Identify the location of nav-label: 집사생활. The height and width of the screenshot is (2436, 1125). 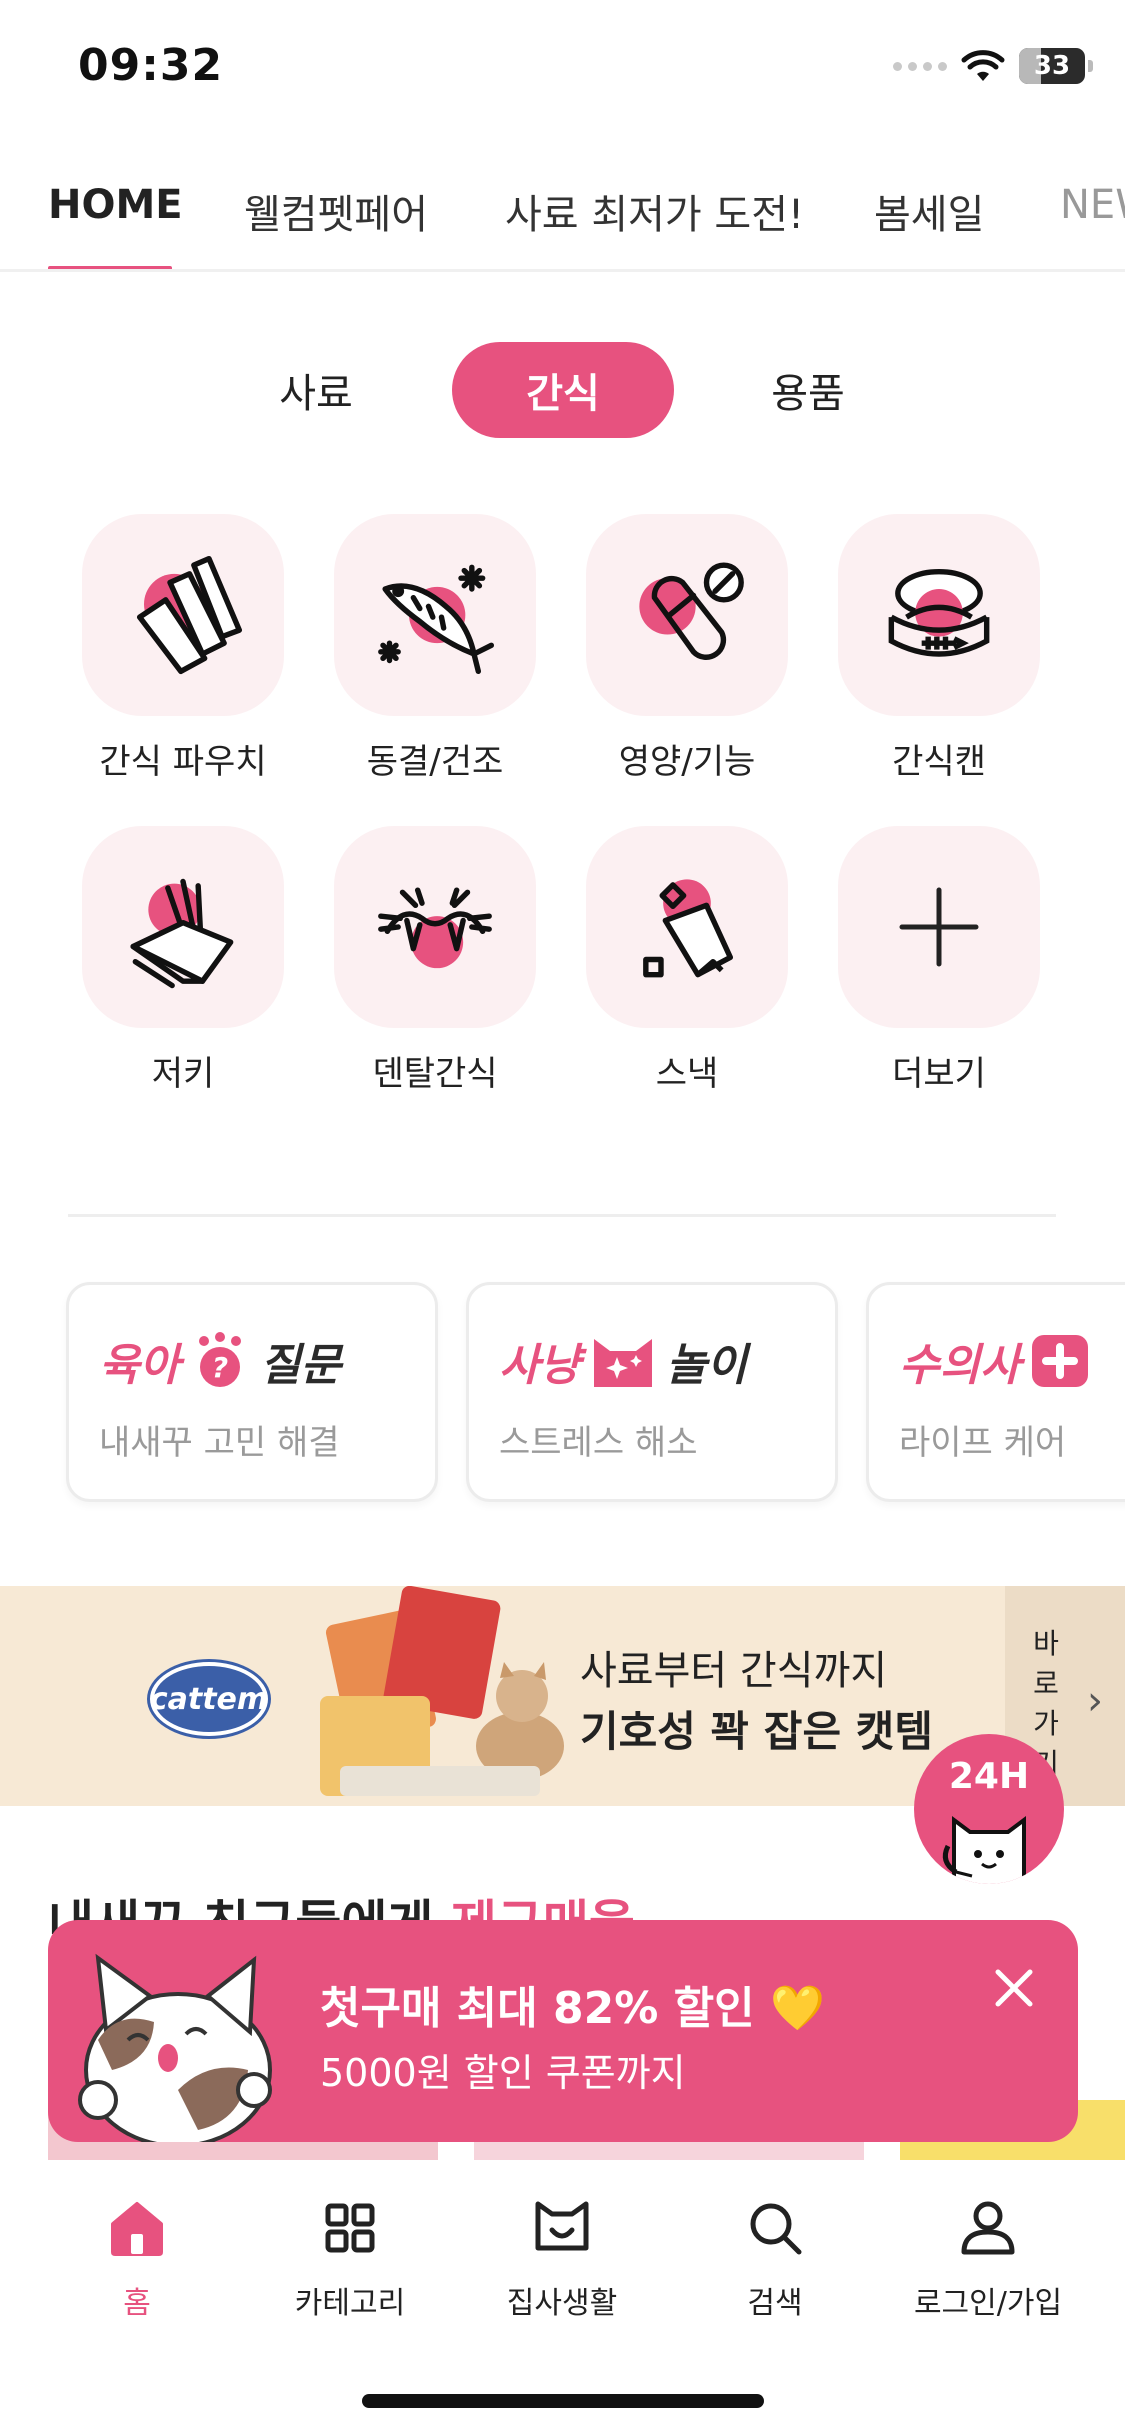
(562, 2303).